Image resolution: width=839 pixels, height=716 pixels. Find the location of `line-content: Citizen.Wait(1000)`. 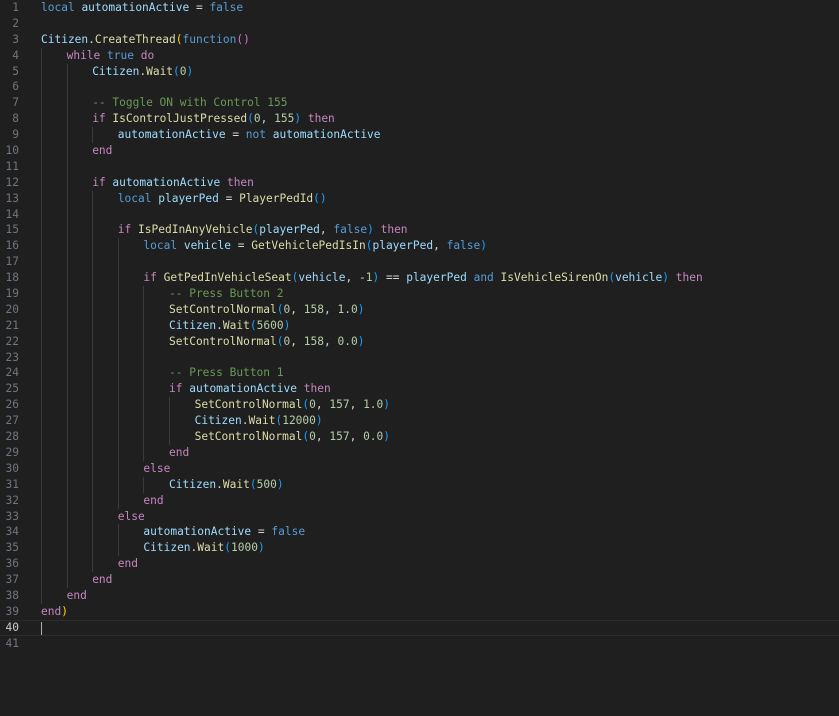

line-content: Citizen.Wait(1000) is located at coordinates (440, 548).